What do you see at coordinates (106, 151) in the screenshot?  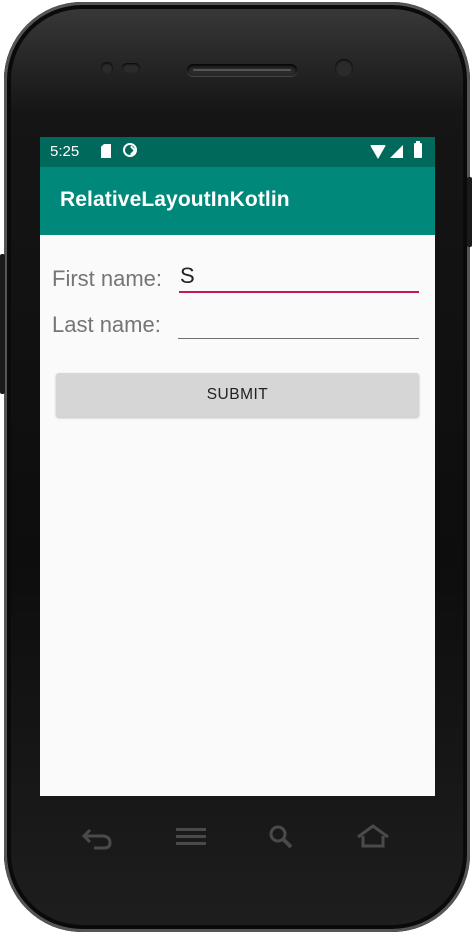 I see `sd-card-icon` at bounding box center [106, 151].